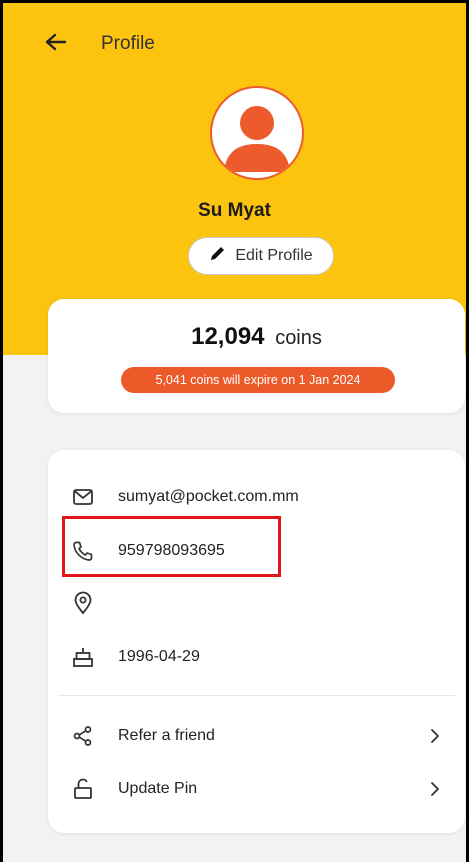 Image resolution: width=469 pixels, height=862 pixels. Describe the element at coordinates (258, 380) in the screenshot. I see `coins-expire-badge: 5,041 coins will expire on 1 Jan 2024` at that location.